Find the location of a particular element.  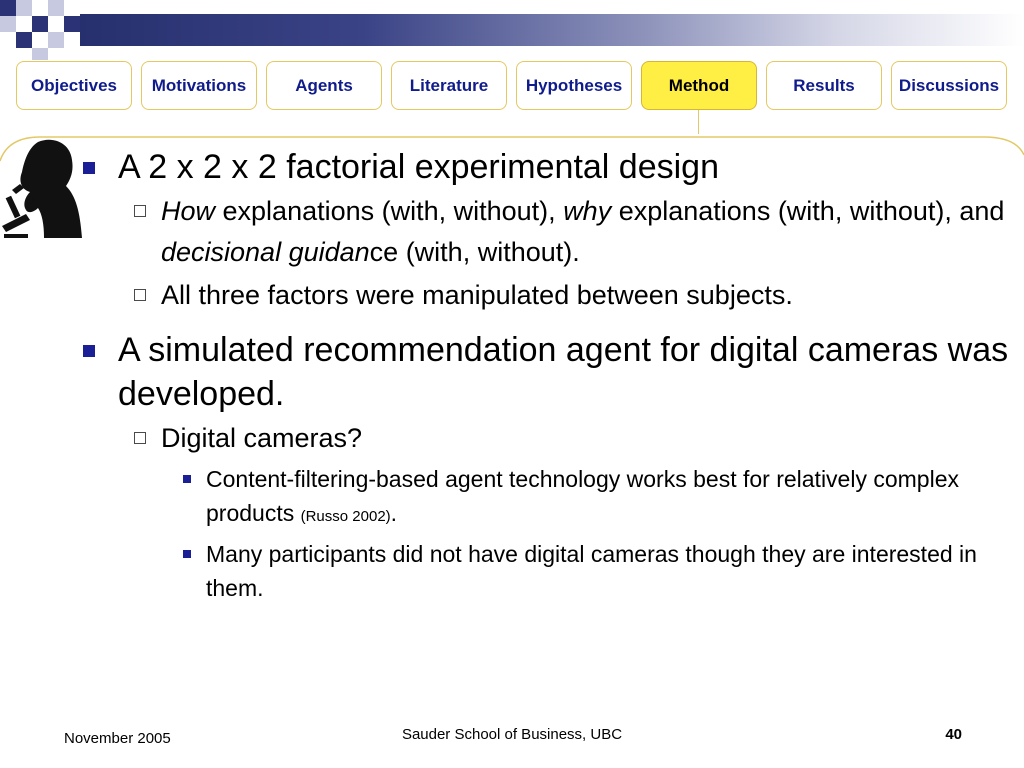

tab-discussions: Discussions is located at coordinates (949, 85).